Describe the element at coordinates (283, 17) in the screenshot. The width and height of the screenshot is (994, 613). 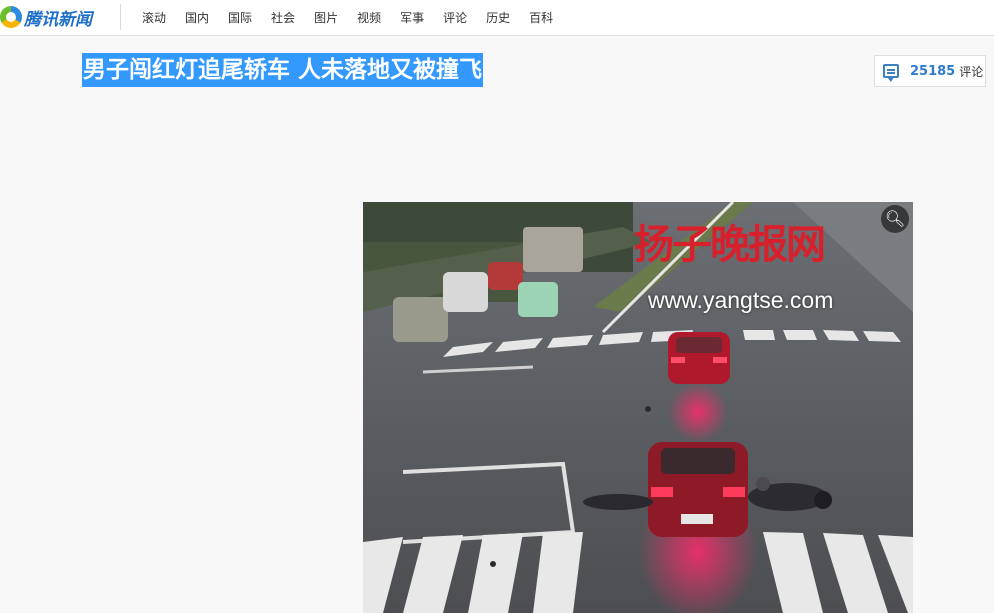
I see `nav-item-society: 社会` at that location.